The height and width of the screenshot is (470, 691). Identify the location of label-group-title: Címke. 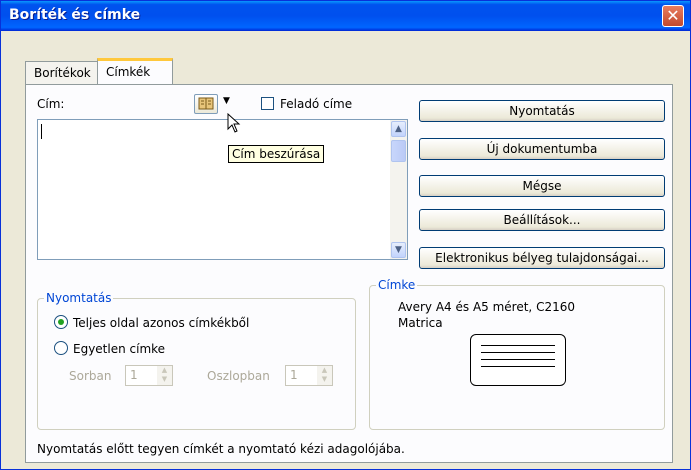
(397, 285).